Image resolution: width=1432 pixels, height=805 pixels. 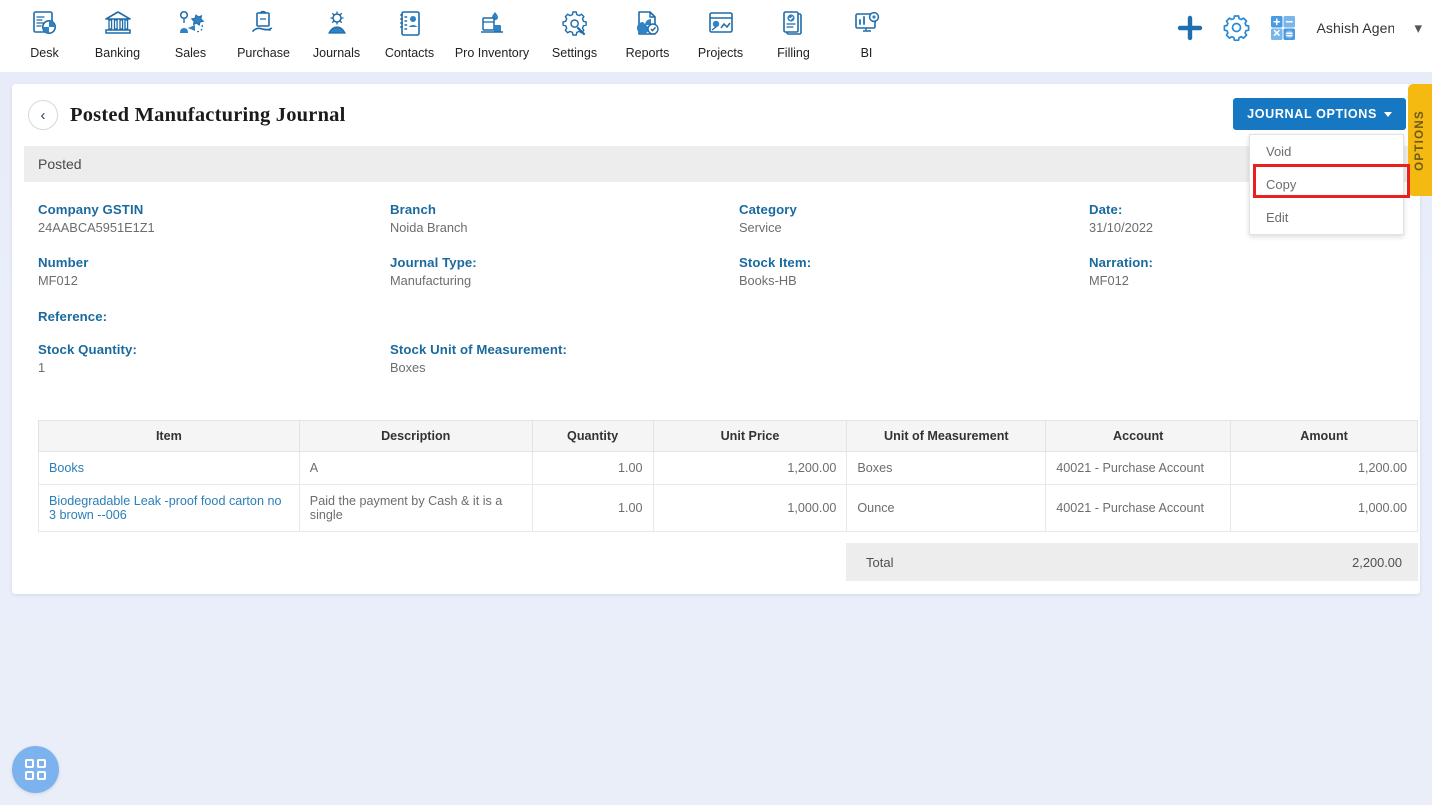 What do you see at coordinates (768, 280) in the screenshot?
I see `field-value: Books-HB` at bounding box center [768, 280].